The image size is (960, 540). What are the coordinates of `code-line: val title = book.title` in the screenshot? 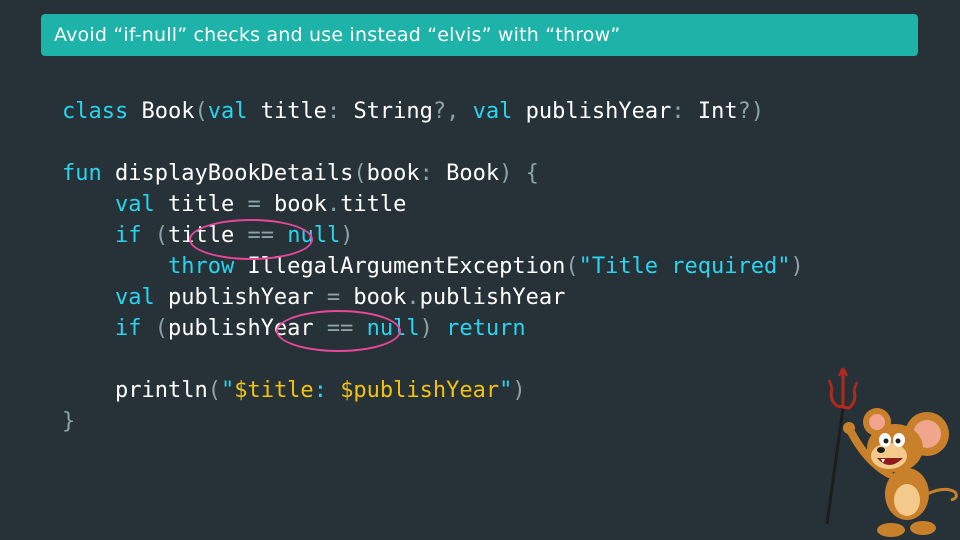 It's located at (433, 204).